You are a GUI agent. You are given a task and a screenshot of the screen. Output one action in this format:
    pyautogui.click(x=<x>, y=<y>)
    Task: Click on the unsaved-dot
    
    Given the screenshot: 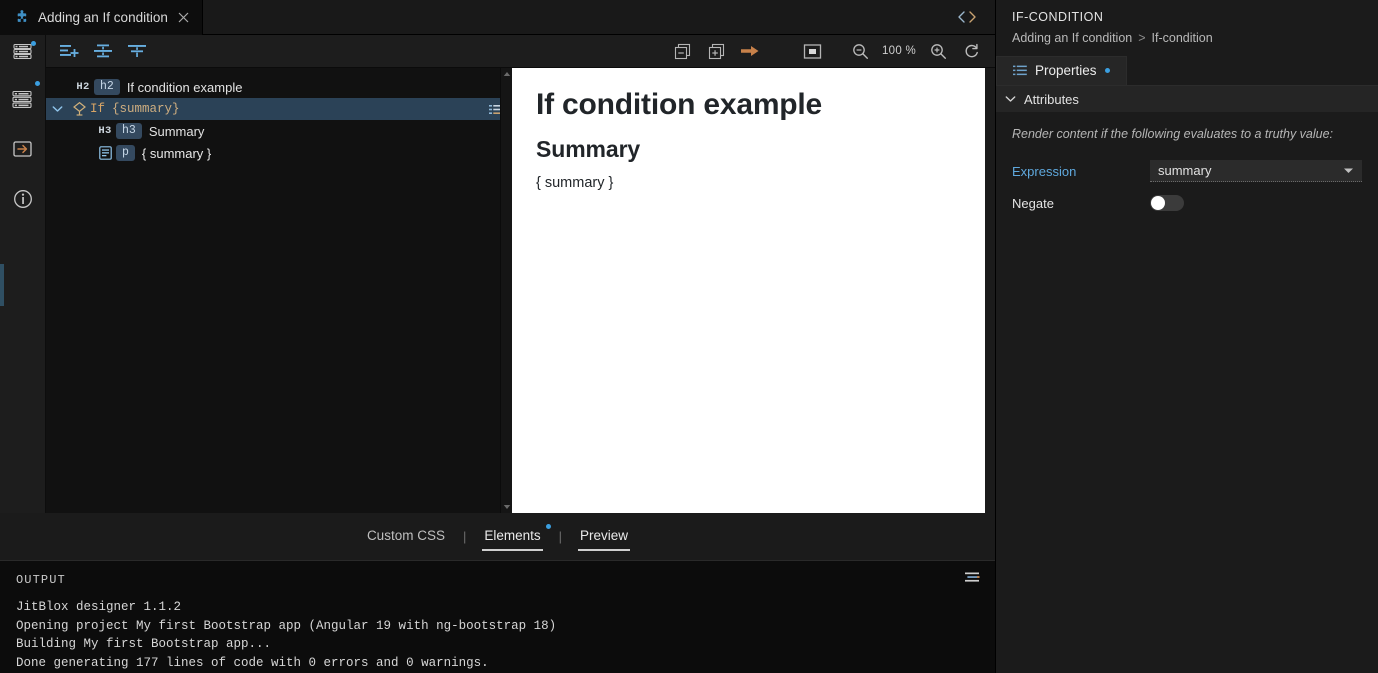 What is the action you would take?
    pyautogui.click(x=33, y=43)
    